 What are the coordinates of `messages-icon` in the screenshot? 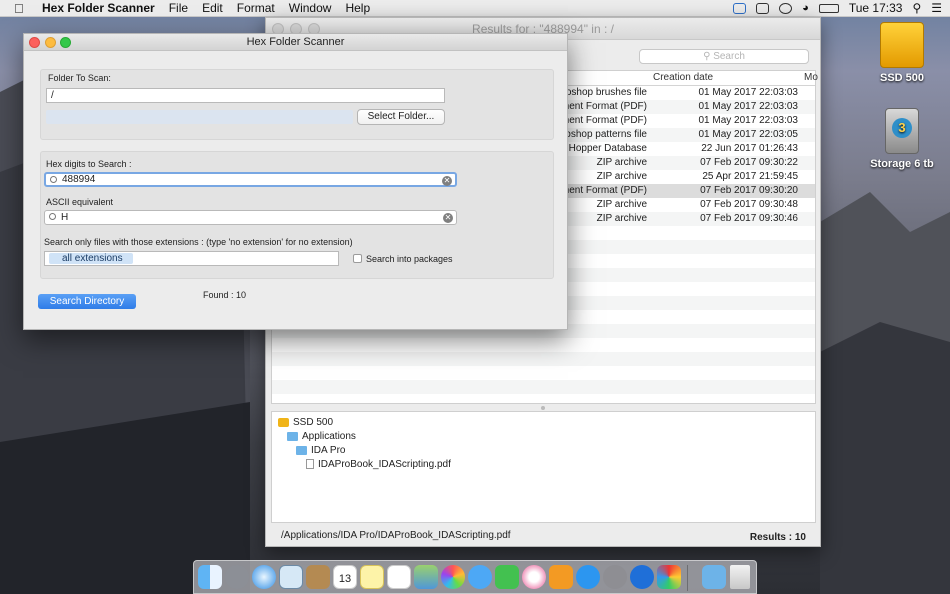 It's located at (480, 577).